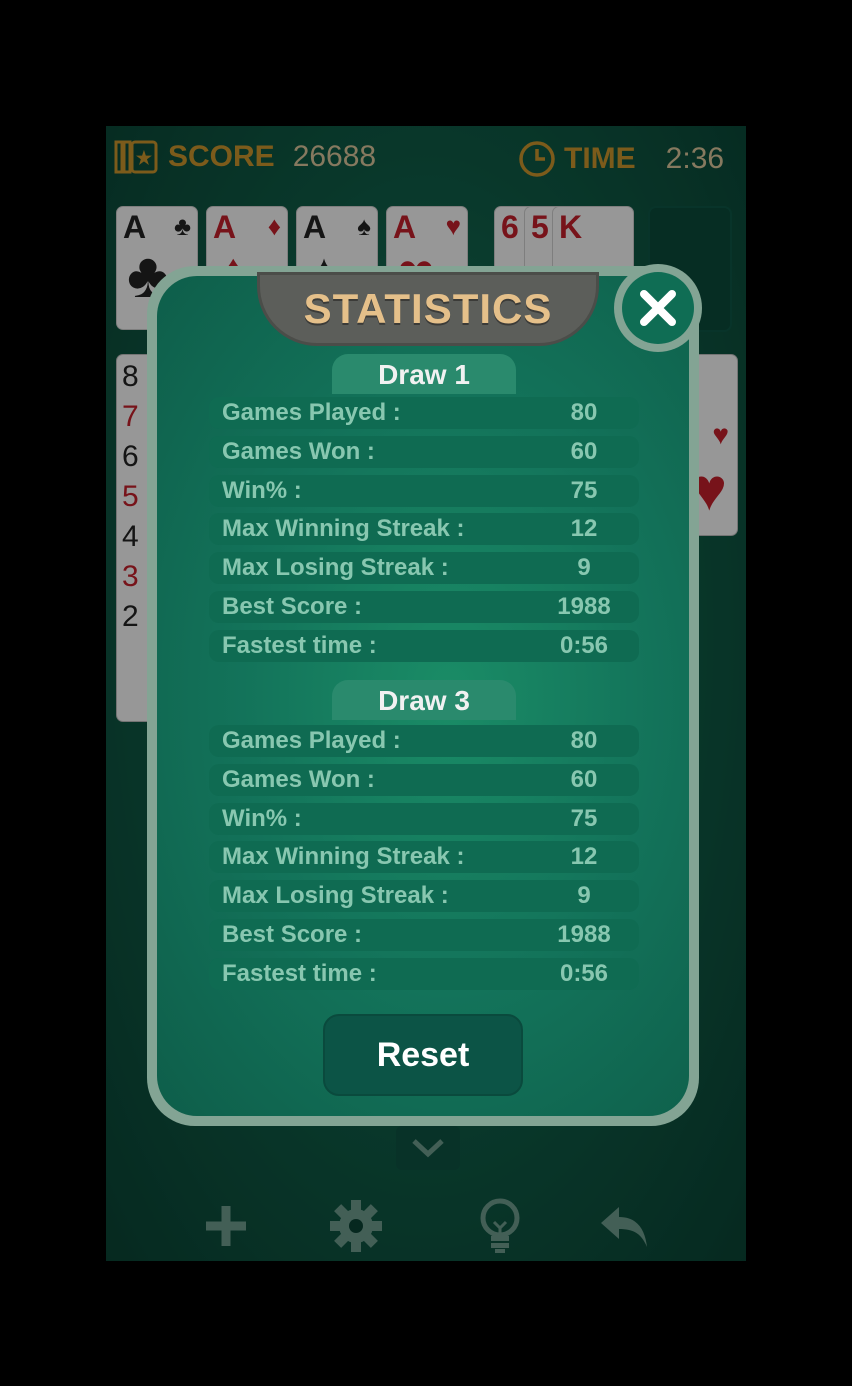  What do you see at coordinates (424, 374) in the screenshot?
I see `section-heading-draw-1: Draw 1` at bounding box center [424, 374].